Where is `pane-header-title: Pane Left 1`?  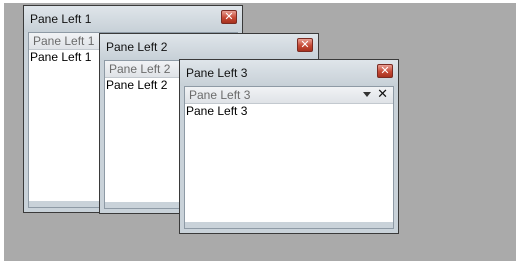 pane-header-title: Pane Left 1 is located at coordinates (64, 41).